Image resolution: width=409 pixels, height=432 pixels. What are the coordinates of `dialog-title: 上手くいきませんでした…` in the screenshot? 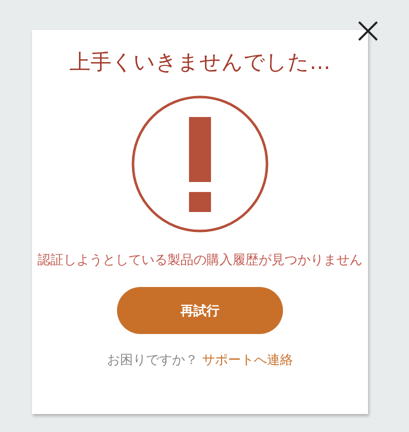 It's located at (200, 62).